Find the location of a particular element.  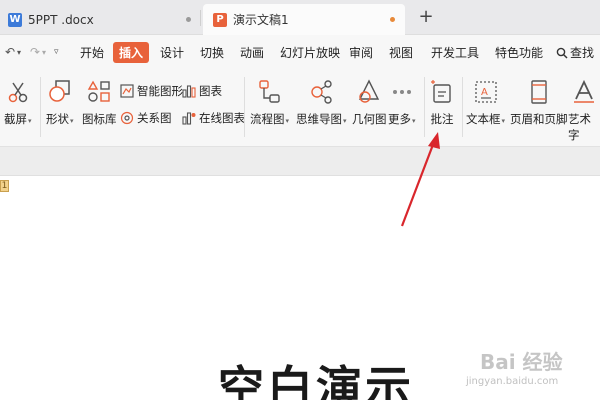

online-chart-button: 在线图表 is located at coordinates (213, 118).